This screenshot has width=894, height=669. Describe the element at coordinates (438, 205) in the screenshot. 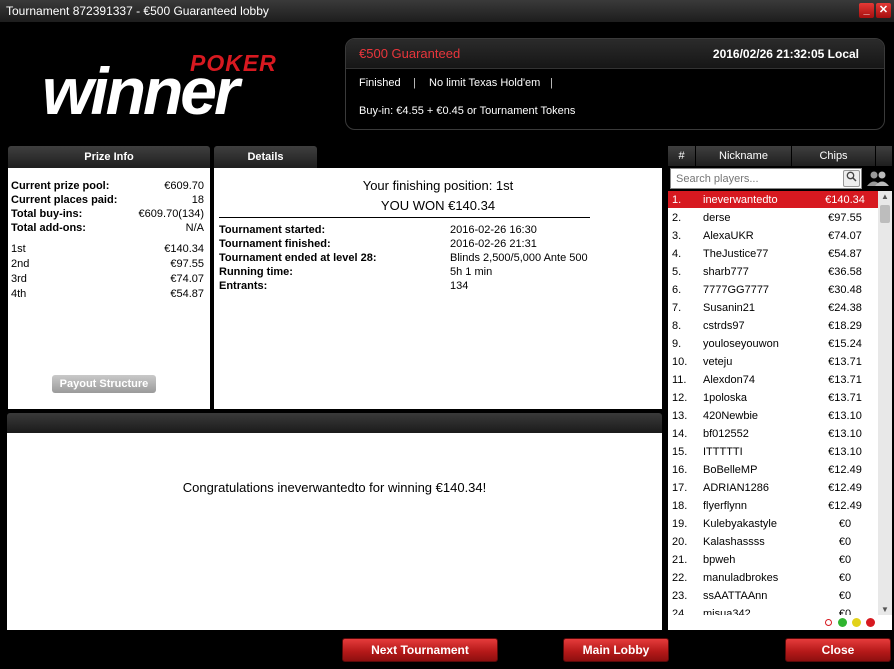

I see `won-amount: YOU WON €140.34` at that location.